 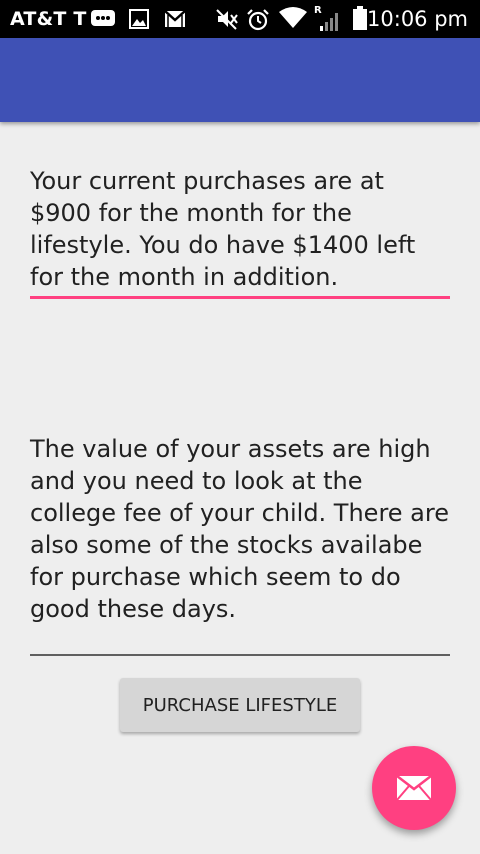 I want to click on battery-icon, so click(x=360, y=18).